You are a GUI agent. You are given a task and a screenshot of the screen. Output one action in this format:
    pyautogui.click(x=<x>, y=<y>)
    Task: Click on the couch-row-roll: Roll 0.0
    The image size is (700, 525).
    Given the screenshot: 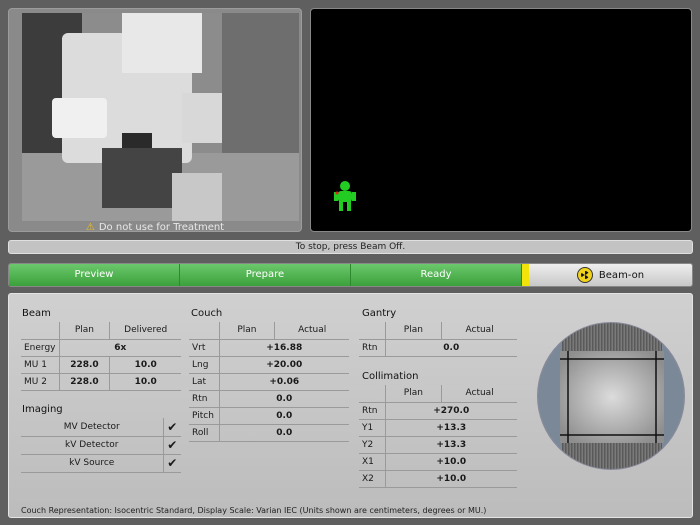 What is the action you would take?
    pyautogui.click(x=269, y=433)
    